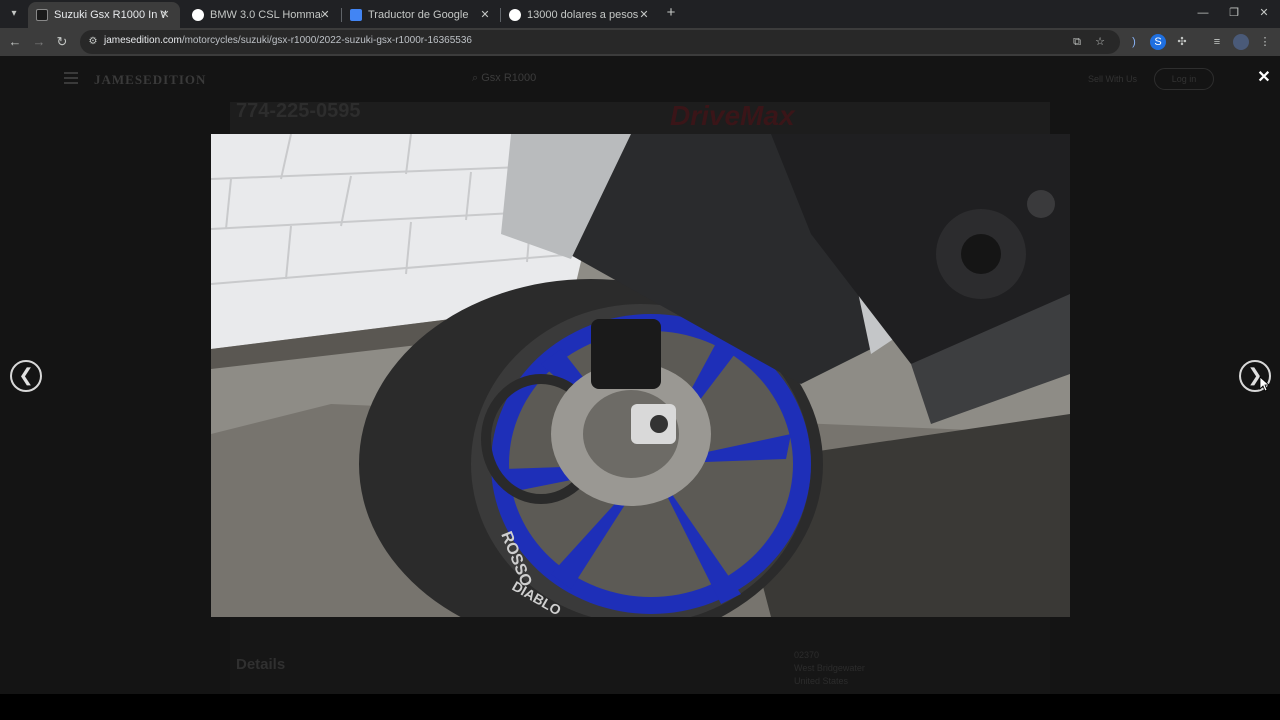  Describe the element at coordinates (266, 15) in the screenshot. I see `tab-title: BMW 3.0 CSL Hommage - Busc` at that location.